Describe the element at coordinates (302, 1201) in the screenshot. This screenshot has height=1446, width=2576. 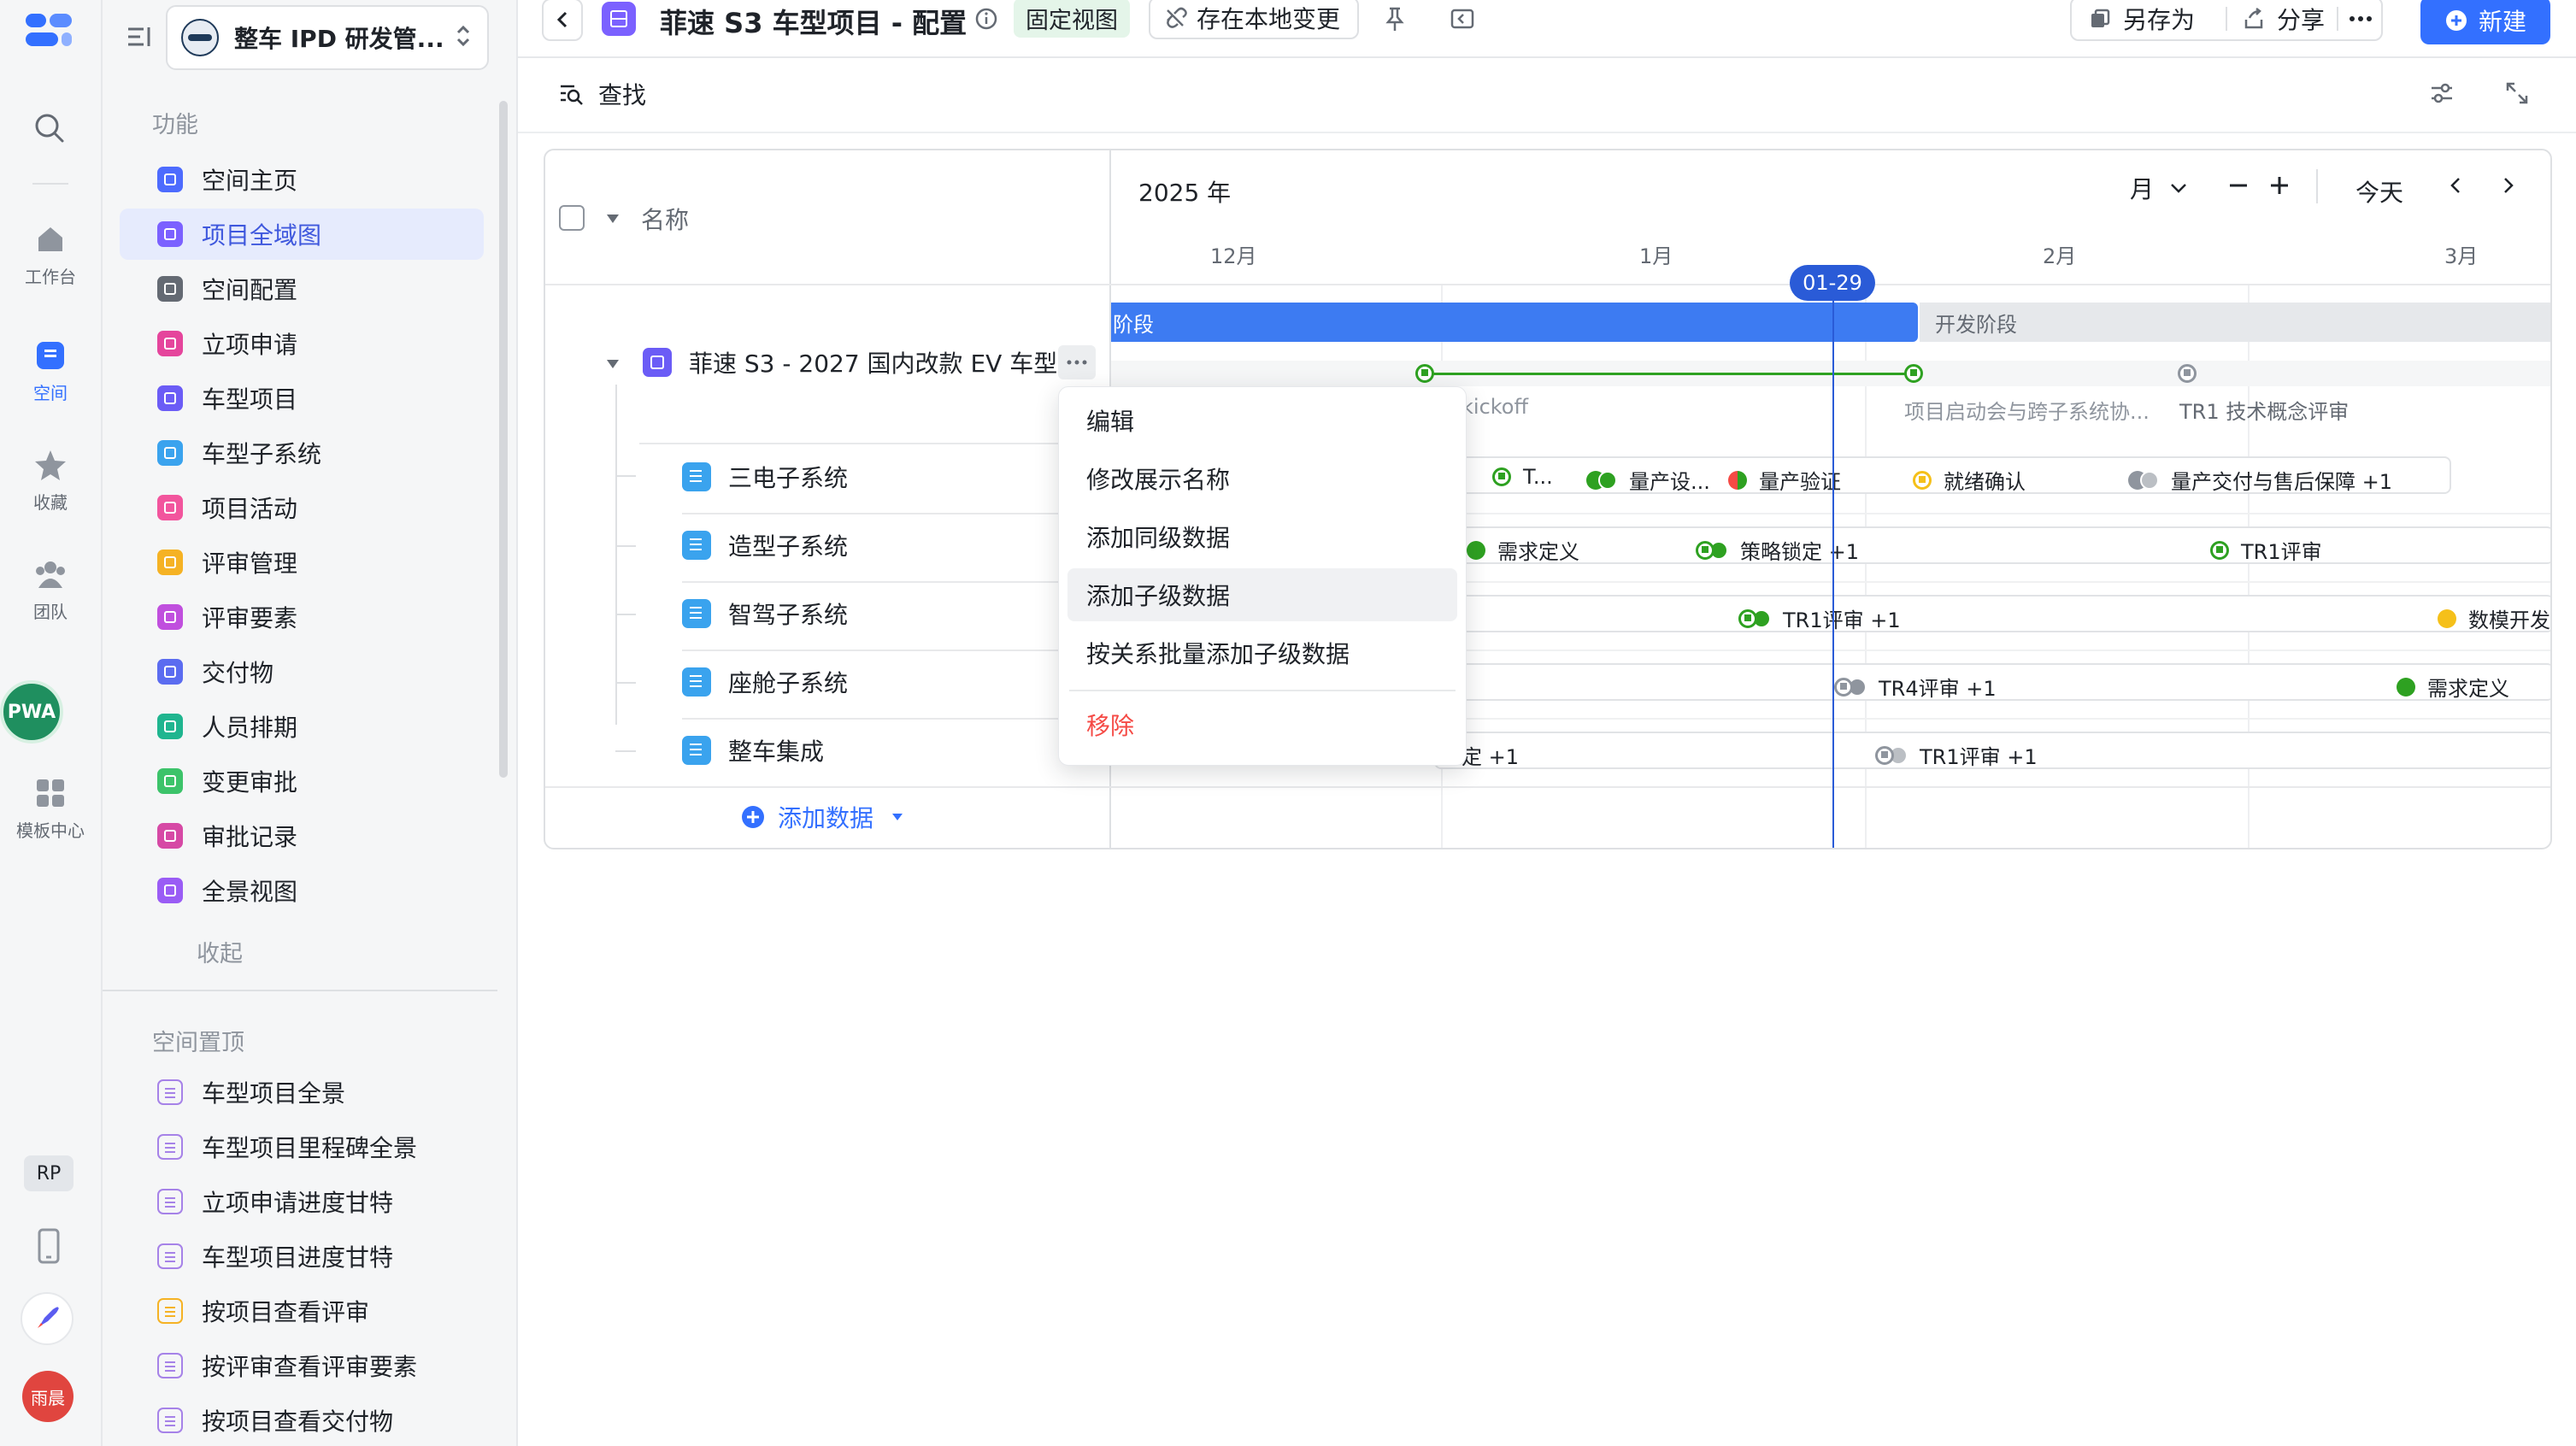
I see `pinned-item: 立项申请进度甘特` at that location.